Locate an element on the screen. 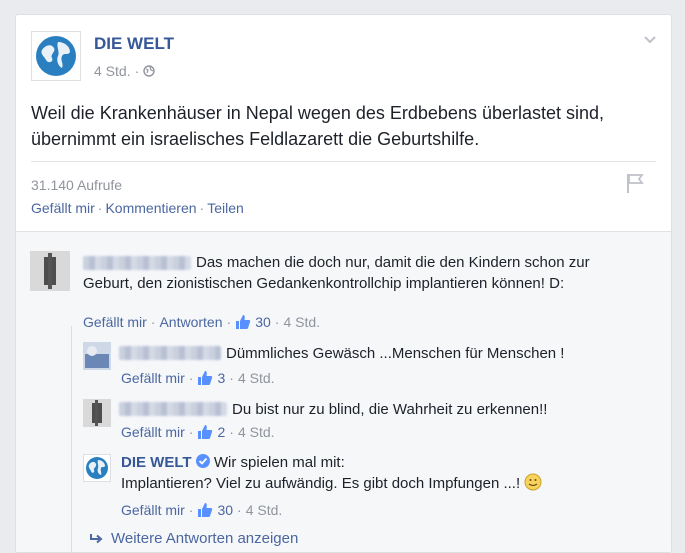 The width and height of the screenshot is (685, 553). post-actions: Gefällt mir · Kommentieren · Teilen is located at coordinates (137, 208).